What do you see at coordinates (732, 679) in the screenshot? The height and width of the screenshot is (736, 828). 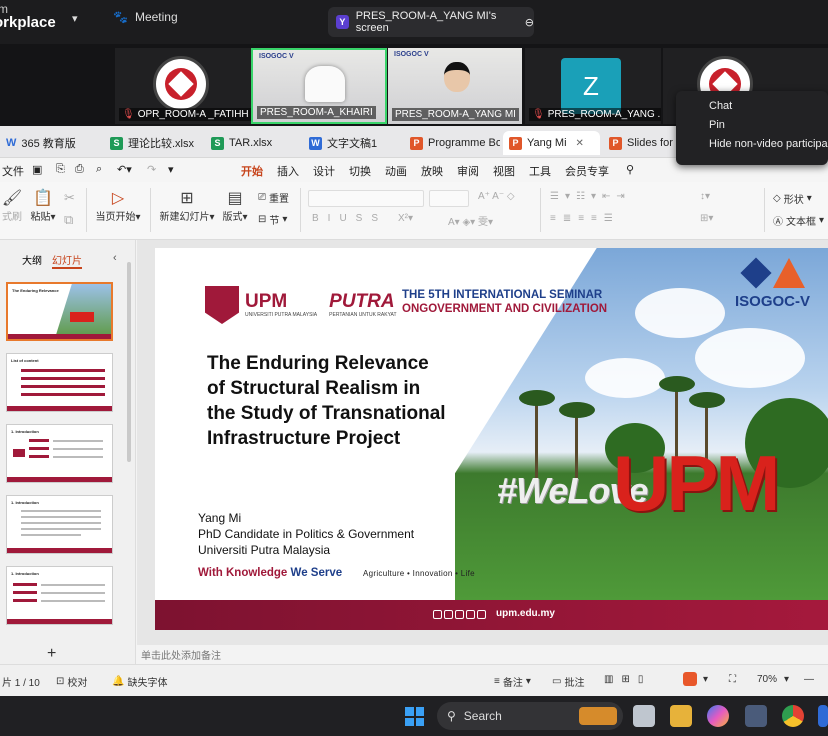 I see `fit-window-icon: ⛶` at bounding box center [732, 679].